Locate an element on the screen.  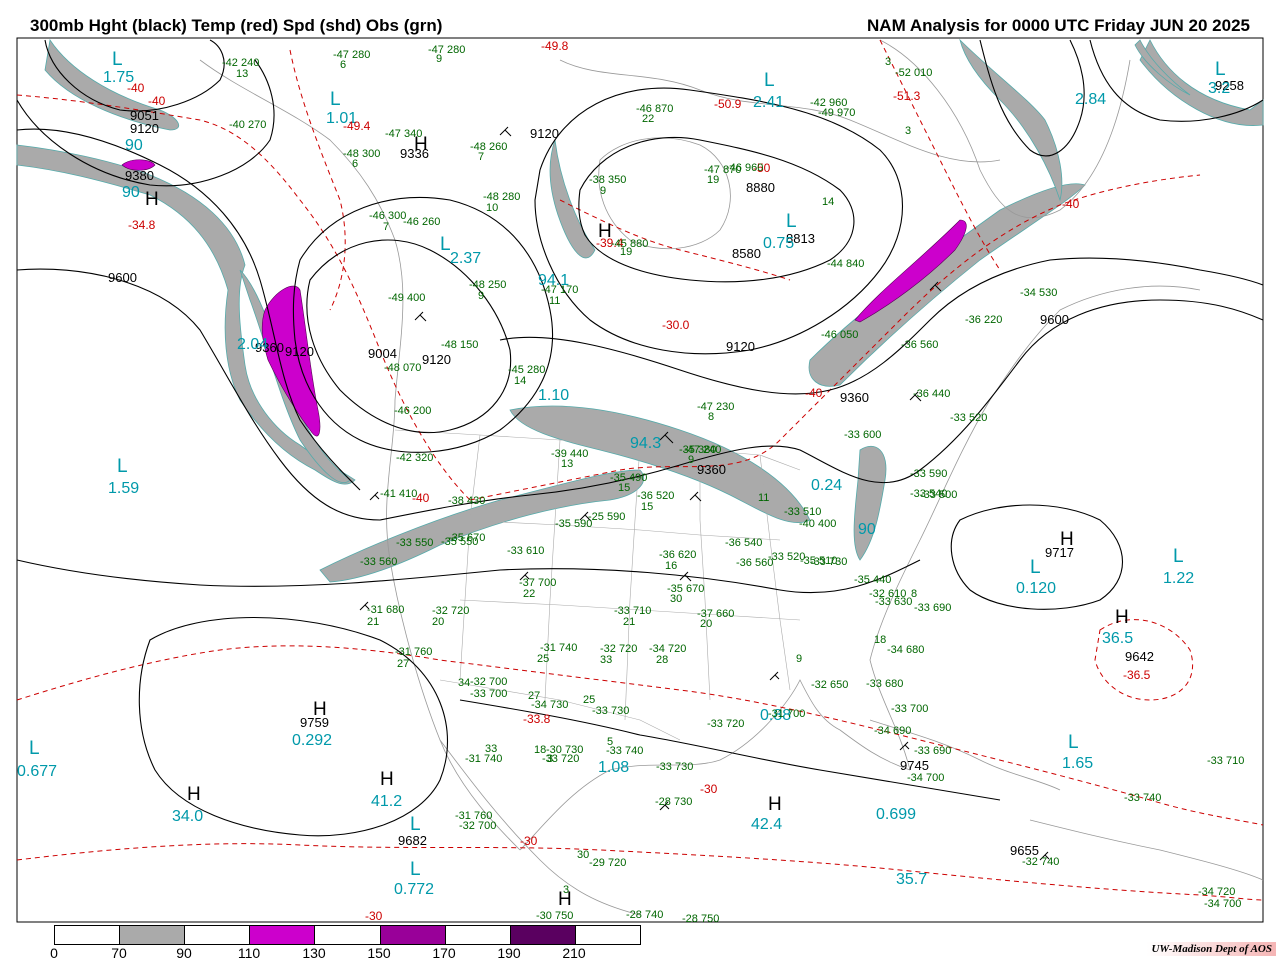
observation-label: -33 610 is located at coordinates (525, 551).